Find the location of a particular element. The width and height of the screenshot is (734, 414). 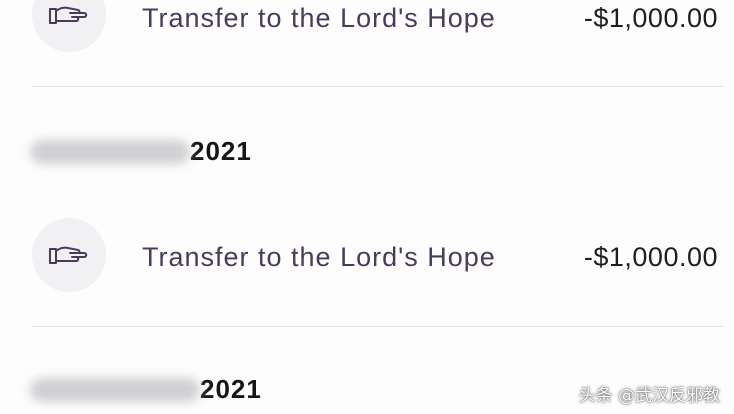

watermark: 头条 @武汉反邪教 is located at coordinates (649, 396).